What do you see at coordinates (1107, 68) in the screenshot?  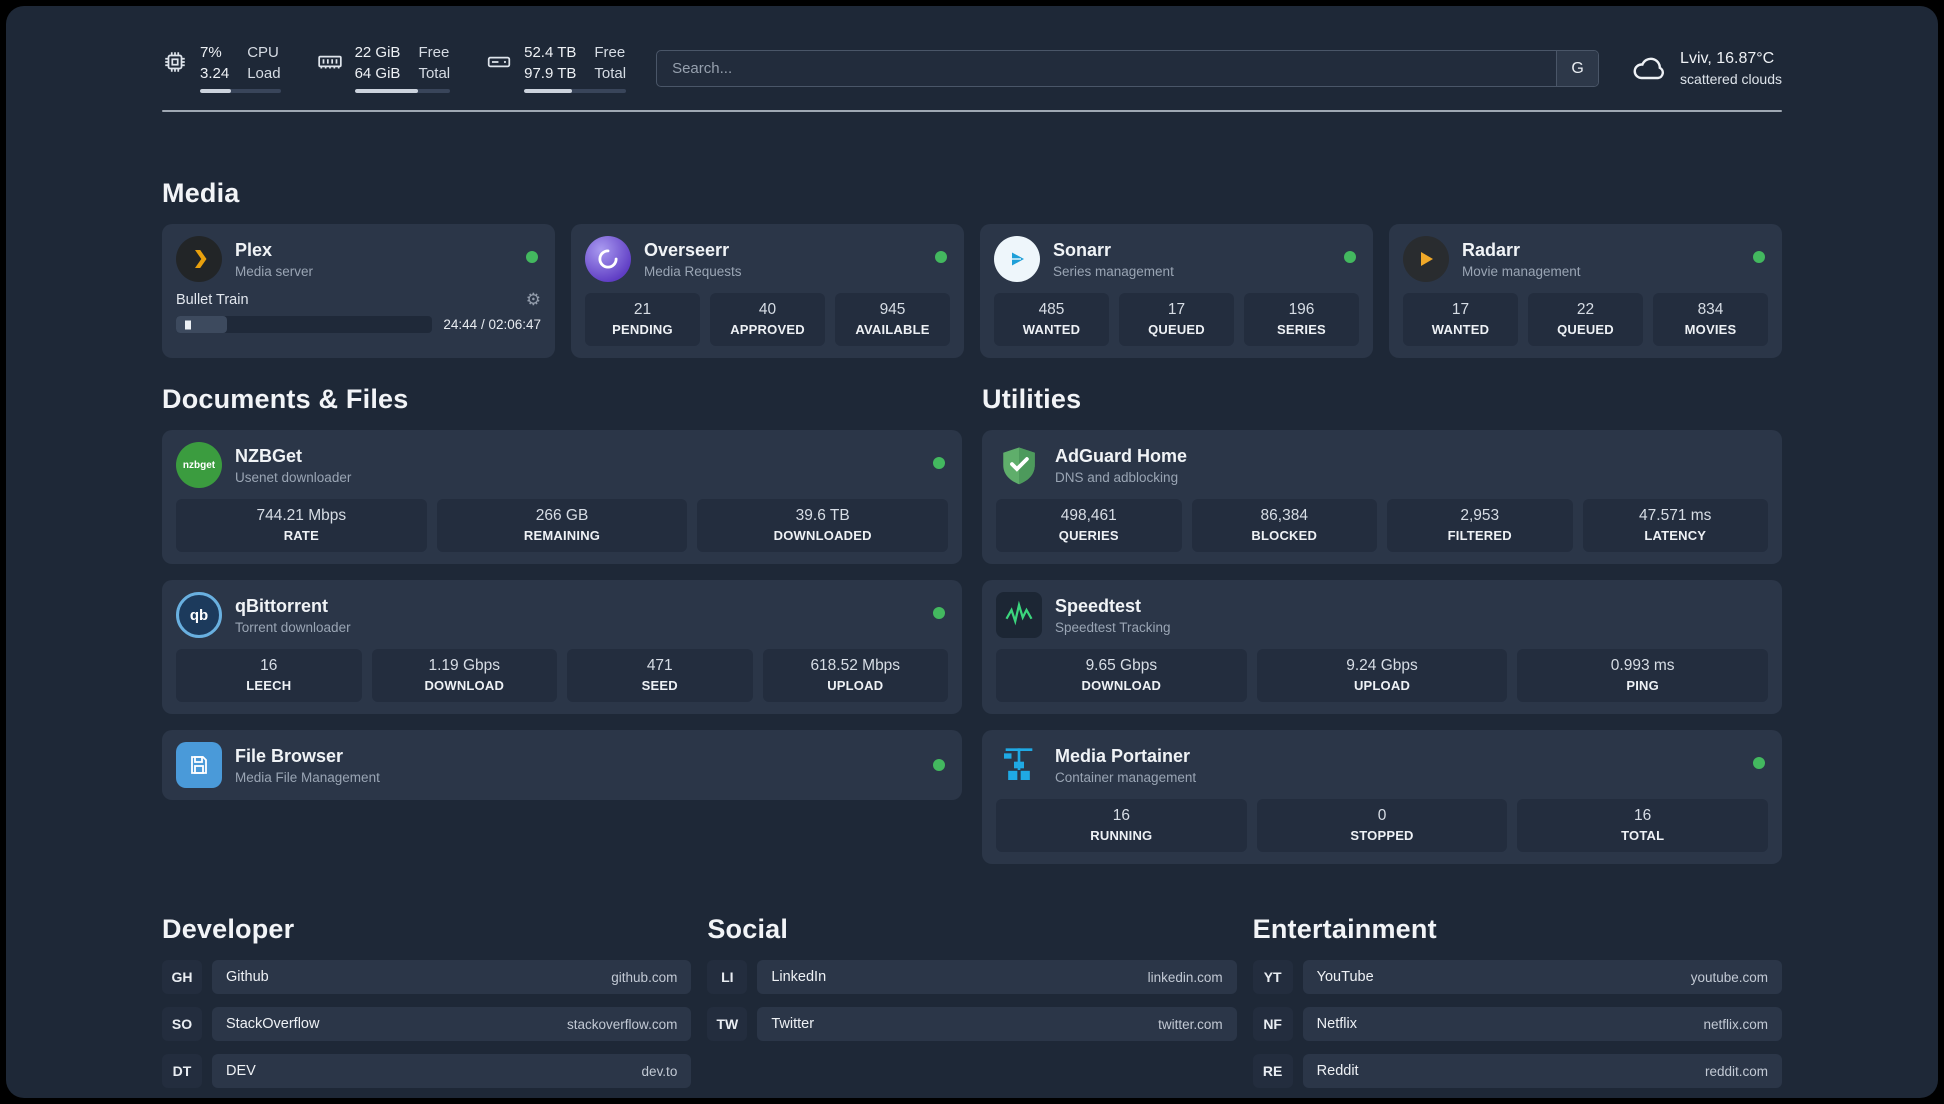 I see `search-input` at bounding box center [1107, 68].